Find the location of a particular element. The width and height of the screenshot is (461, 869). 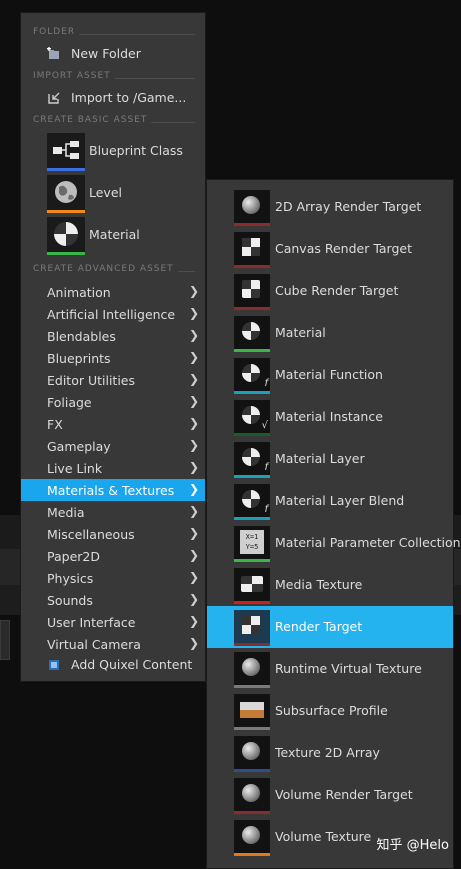

material-function-icon: f is located at coordinates (252, 376).